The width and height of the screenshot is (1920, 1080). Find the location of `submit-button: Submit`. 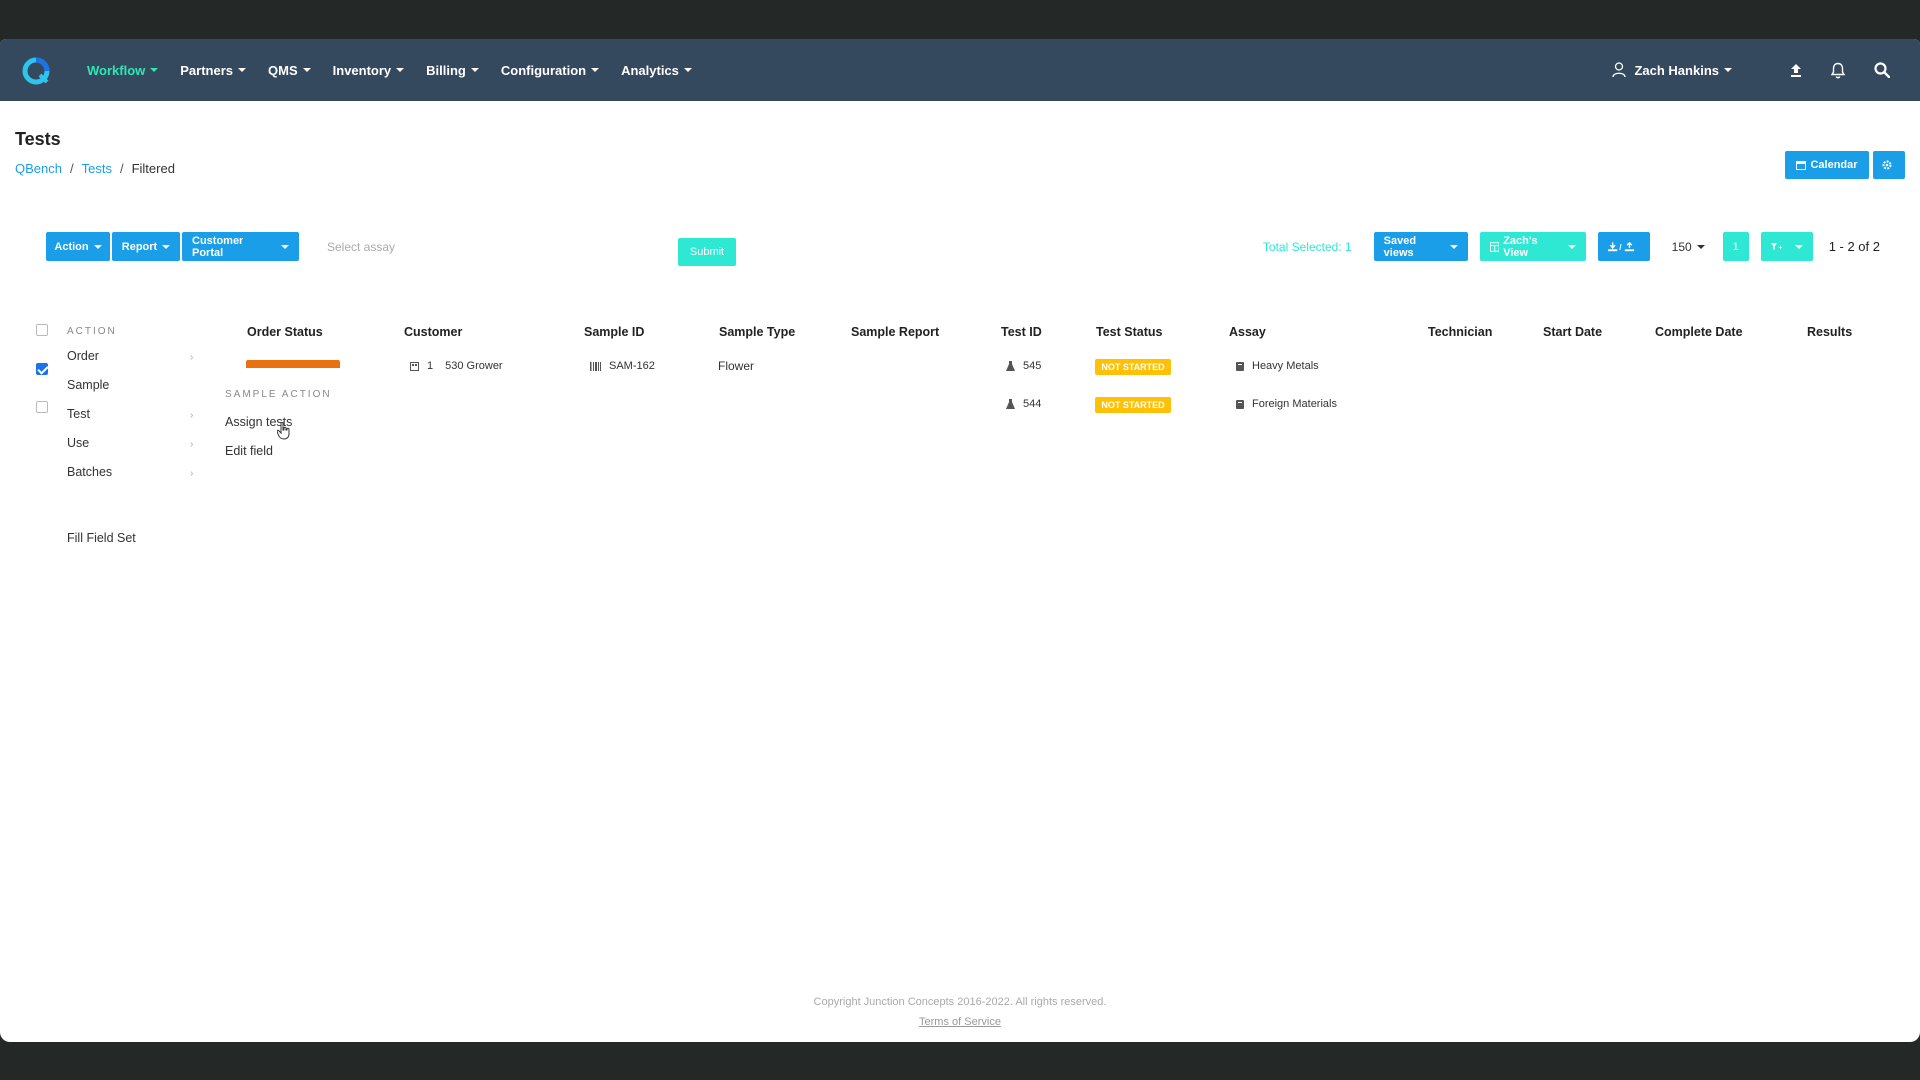

submit-button: Submit is located at coordinates (707, 252).